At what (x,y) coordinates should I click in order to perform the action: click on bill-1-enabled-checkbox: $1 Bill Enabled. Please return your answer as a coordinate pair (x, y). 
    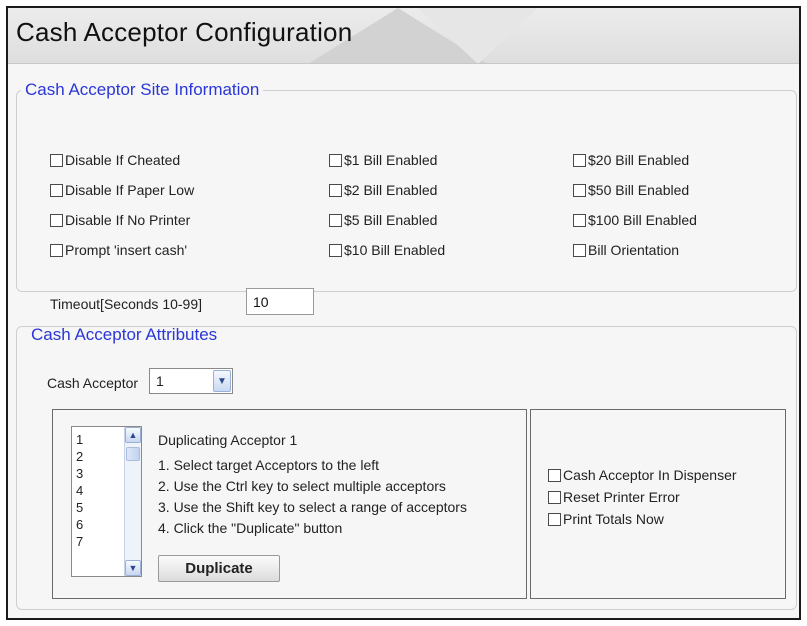
    Looking at the image, I should click on (383, 160).